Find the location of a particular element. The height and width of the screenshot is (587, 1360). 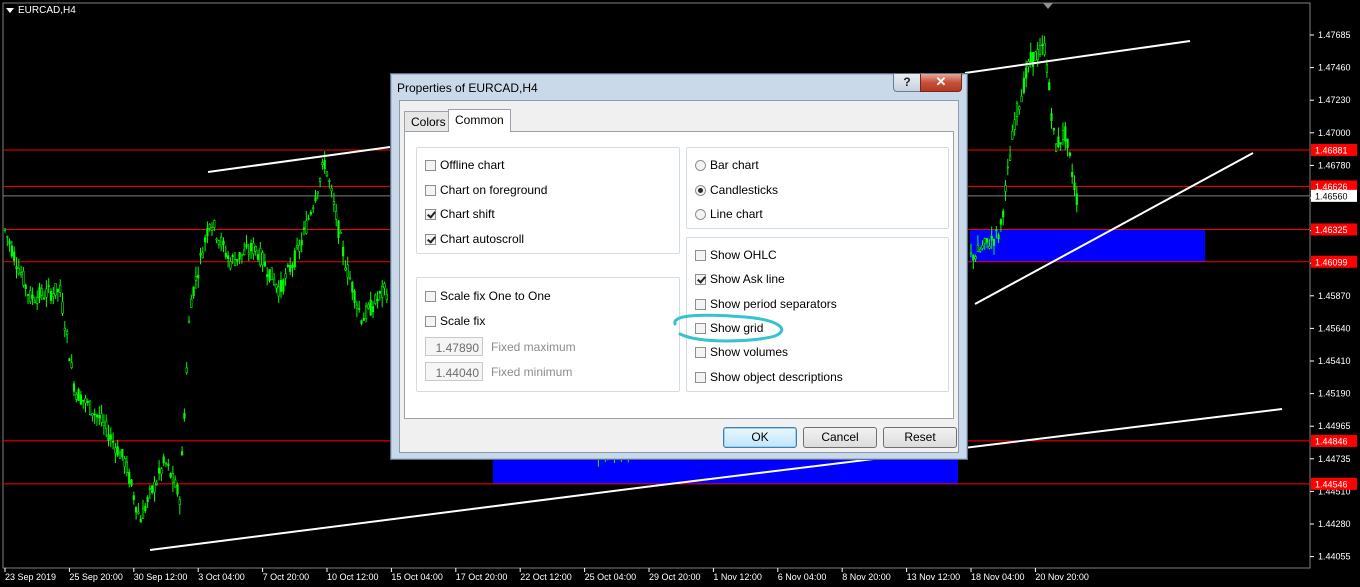

show-ohlc-checkbox is located at coordinates (700, 255).